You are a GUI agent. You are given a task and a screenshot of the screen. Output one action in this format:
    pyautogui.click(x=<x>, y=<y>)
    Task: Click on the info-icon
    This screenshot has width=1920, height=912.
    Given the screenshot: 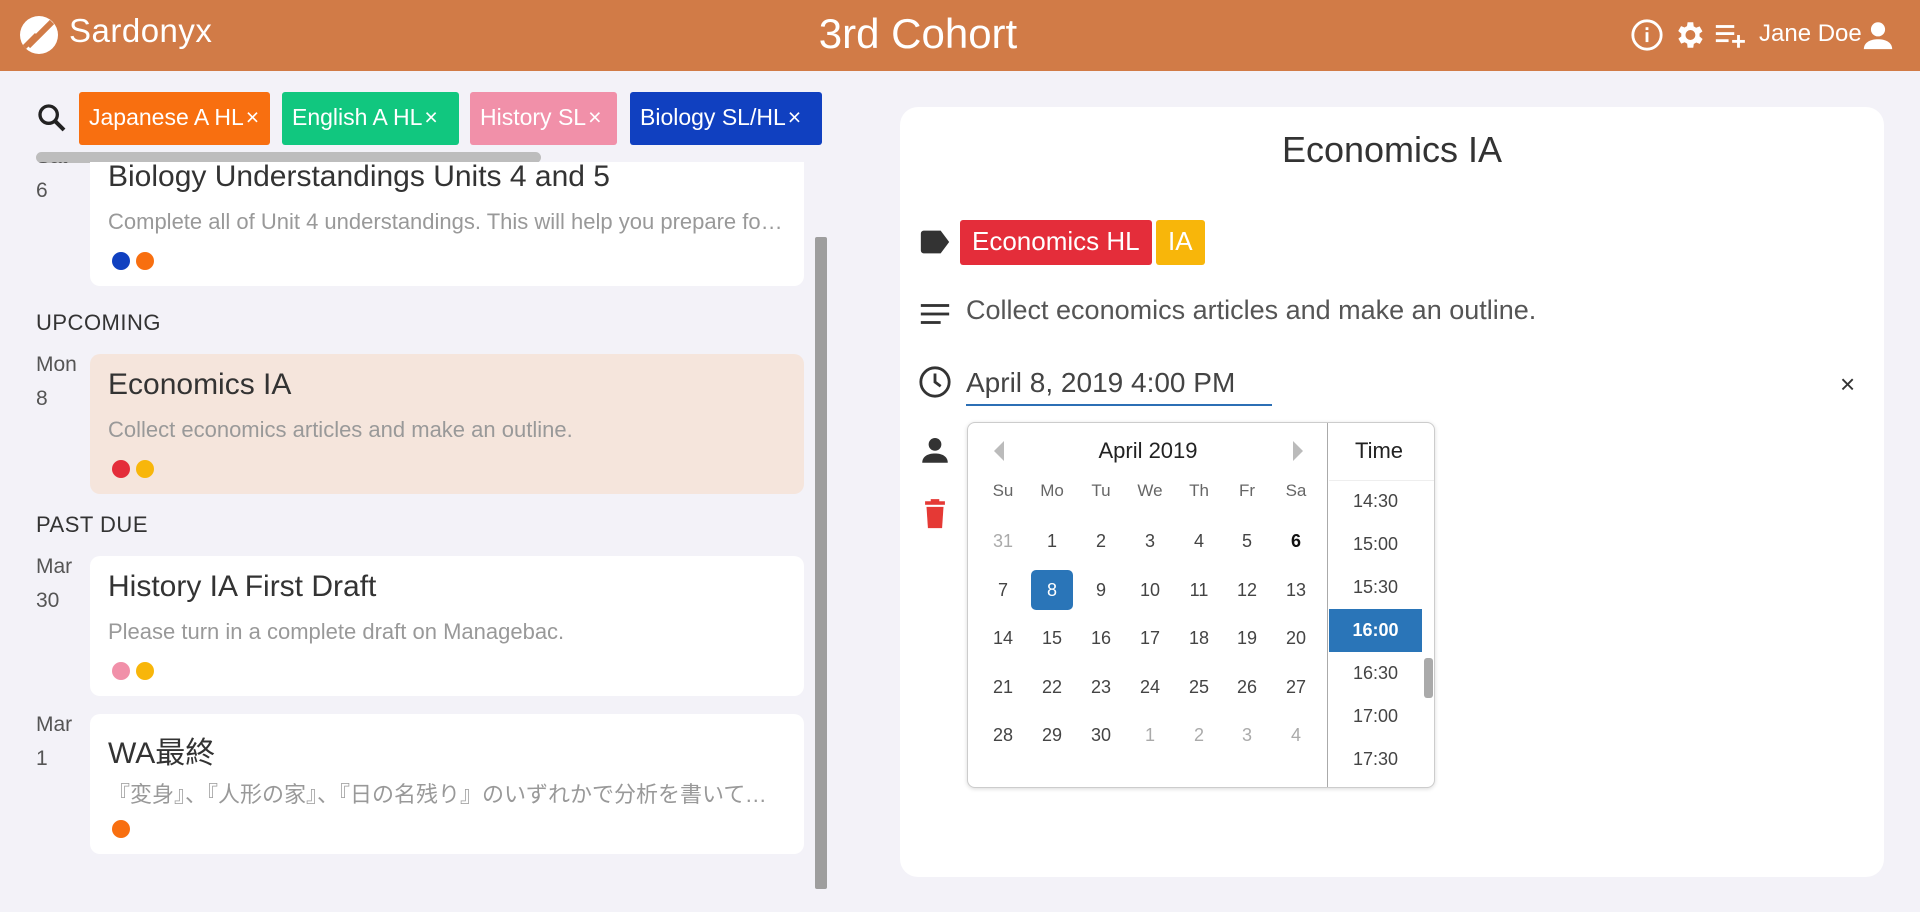 What is the action you would take?
    pyautogui.click(x=1647, y=35)
    